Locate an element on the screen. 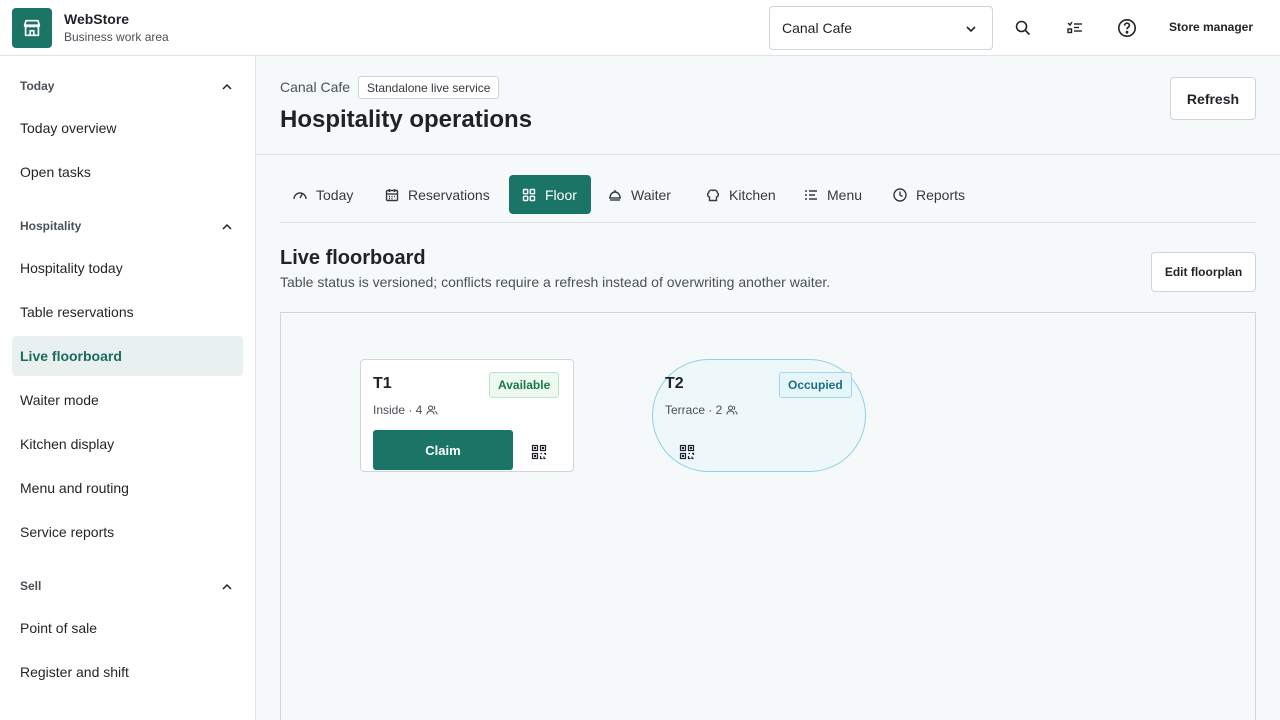 The height and width of the screenshot is (720, 1280). app-subtitle: Business work area is located at coordinates (116, 37).